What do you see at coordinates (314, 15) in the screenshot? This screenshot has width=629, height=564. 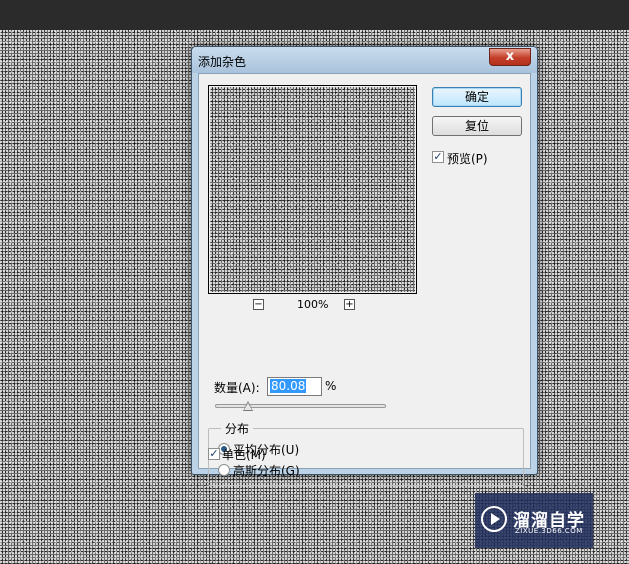 I see `app-top-bar` at bounding box center [314, 15].